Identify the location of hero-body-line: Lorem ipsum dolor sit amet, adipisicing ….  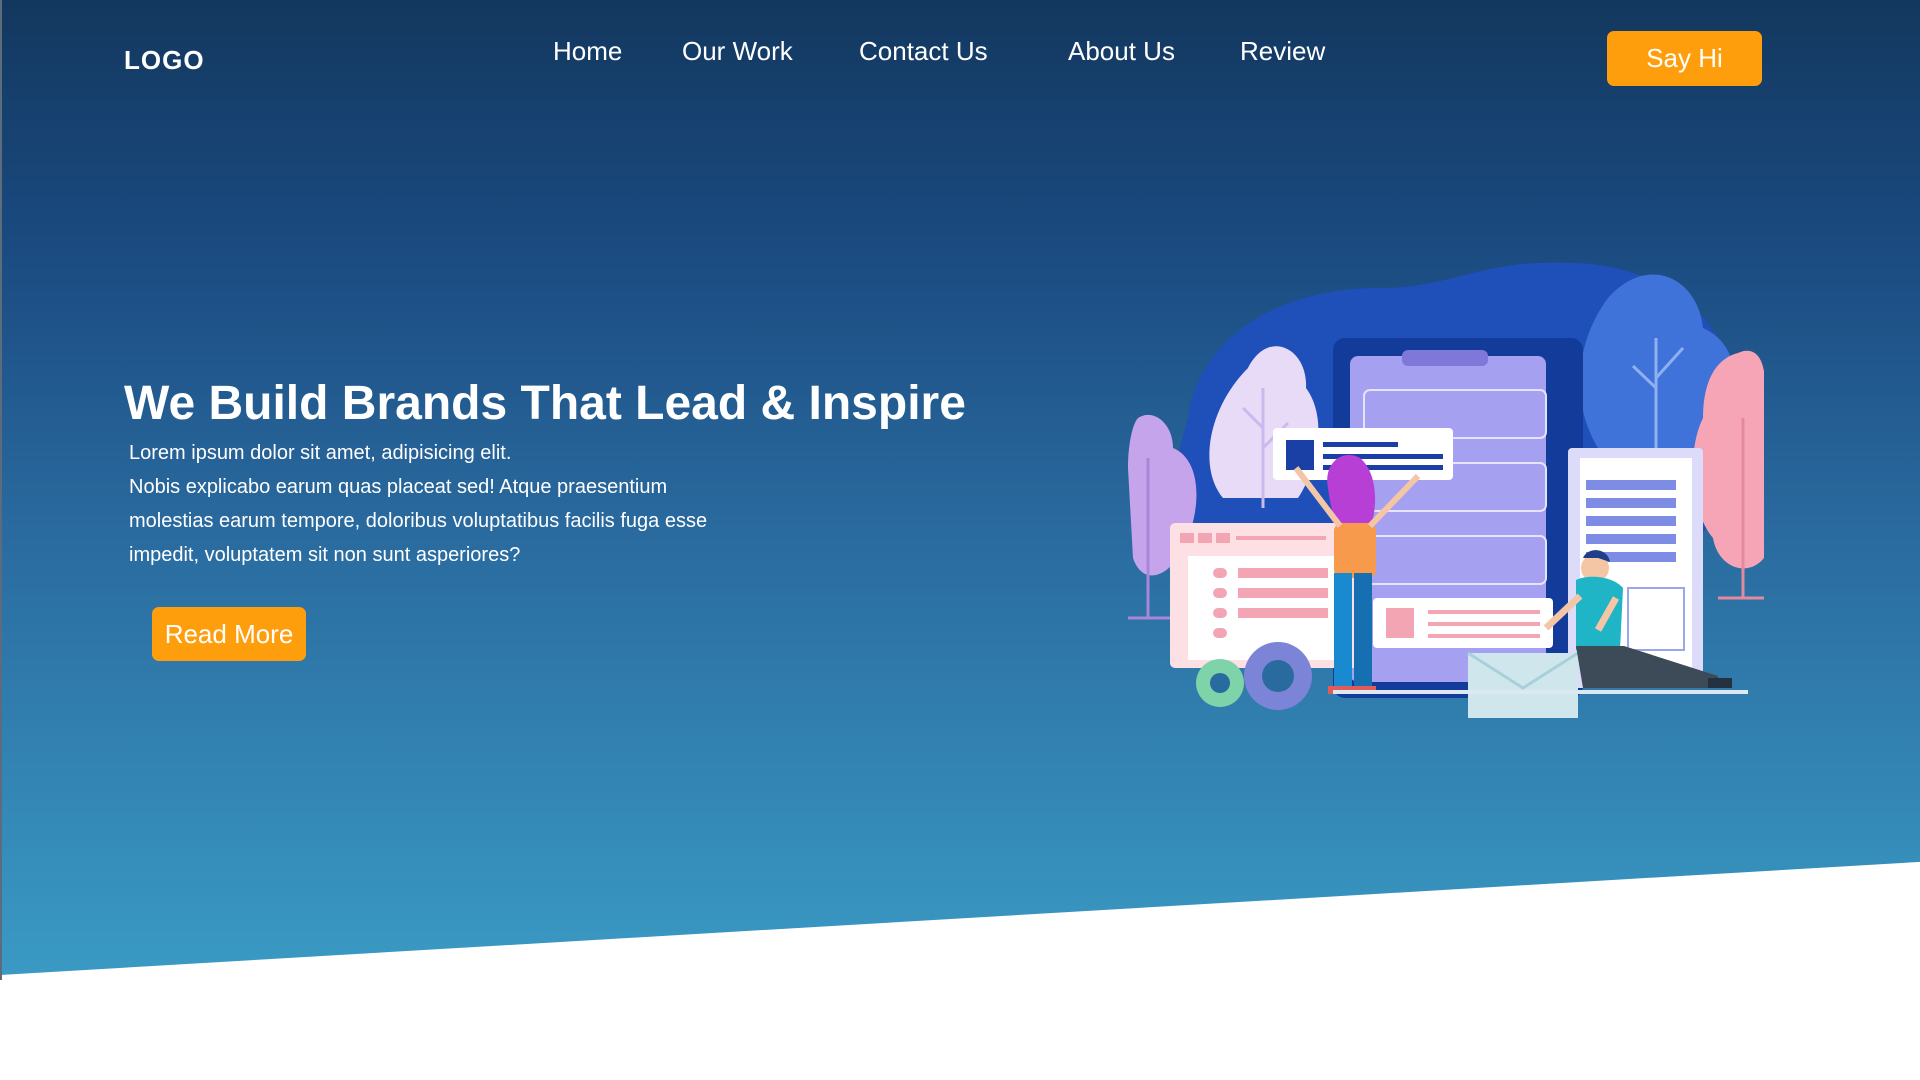
(320, 453).